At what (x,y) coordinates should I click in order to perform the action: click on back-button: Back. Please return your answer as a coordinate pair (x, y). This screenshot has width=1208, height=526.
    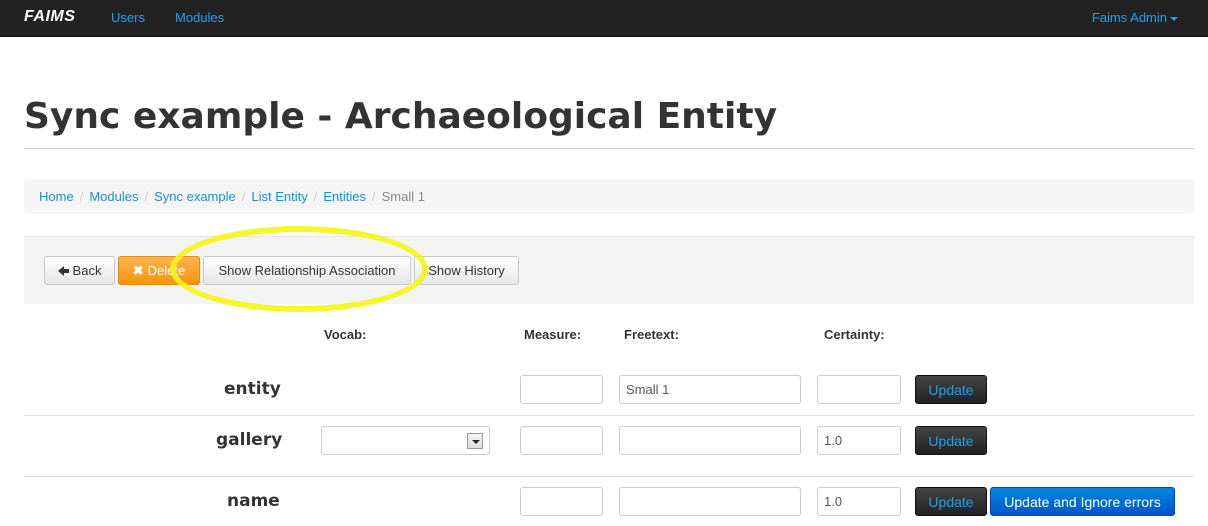
    Looking at the image, I should click on (79, 270).